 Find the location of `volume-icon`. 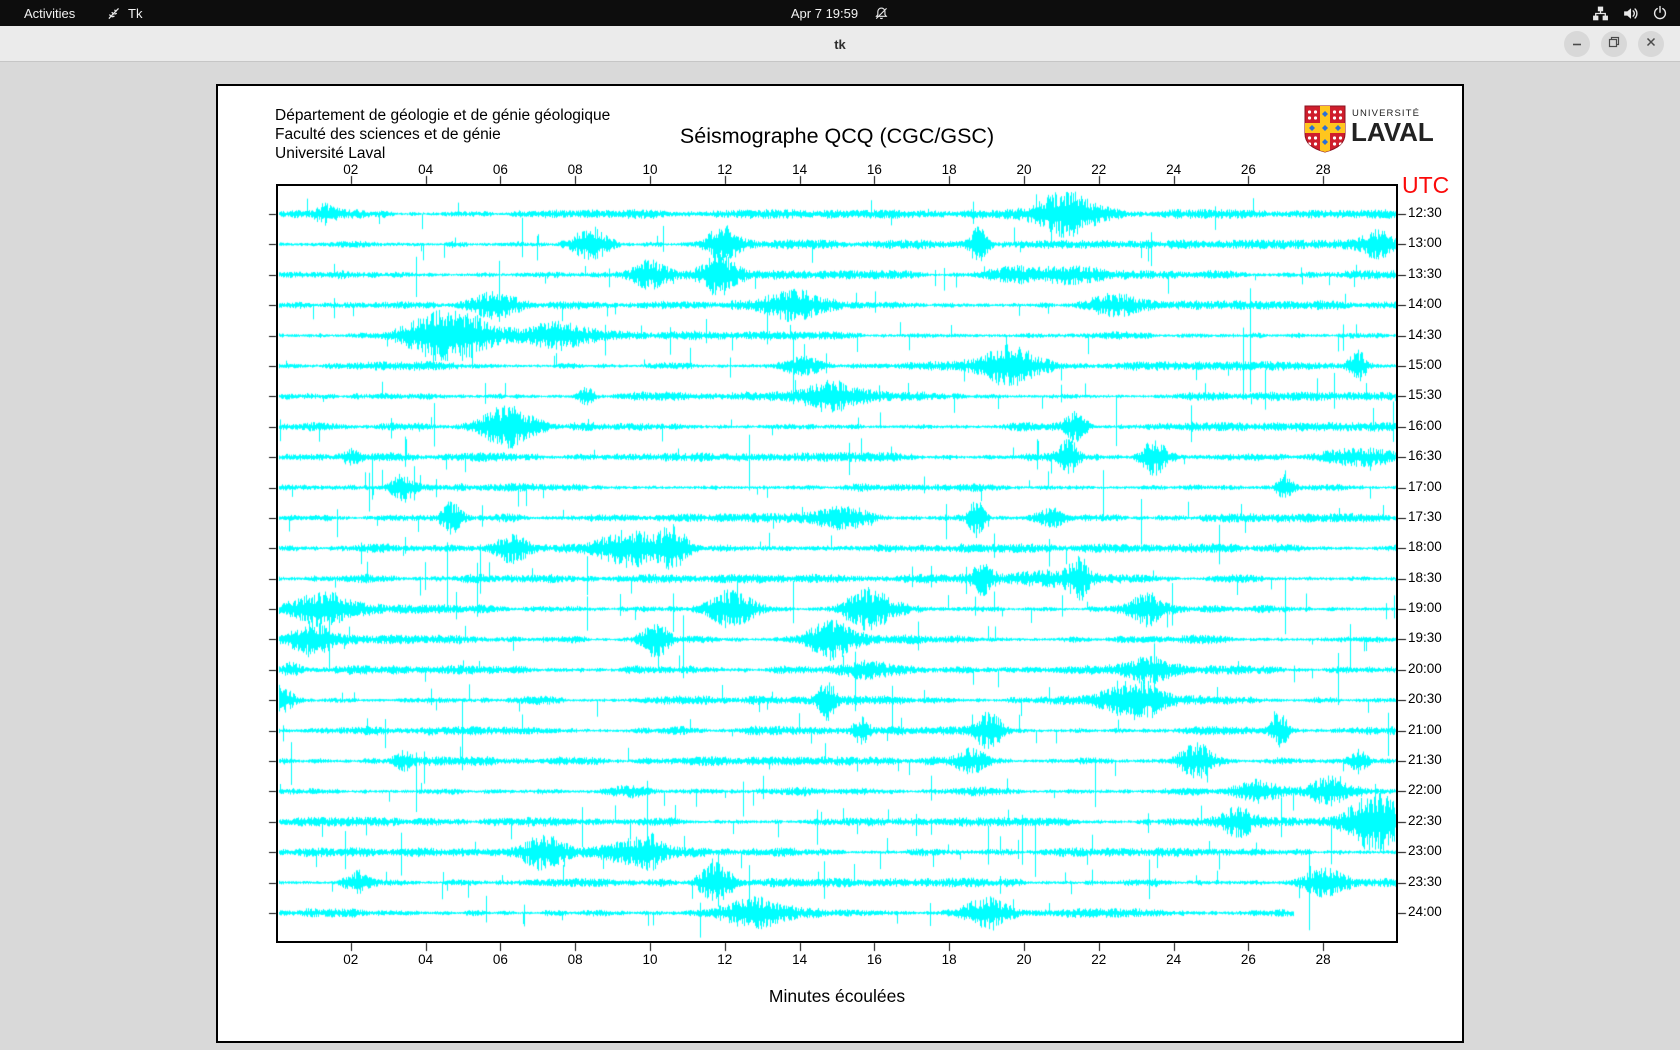

volume-icon is located at coordinates (1630, 13).